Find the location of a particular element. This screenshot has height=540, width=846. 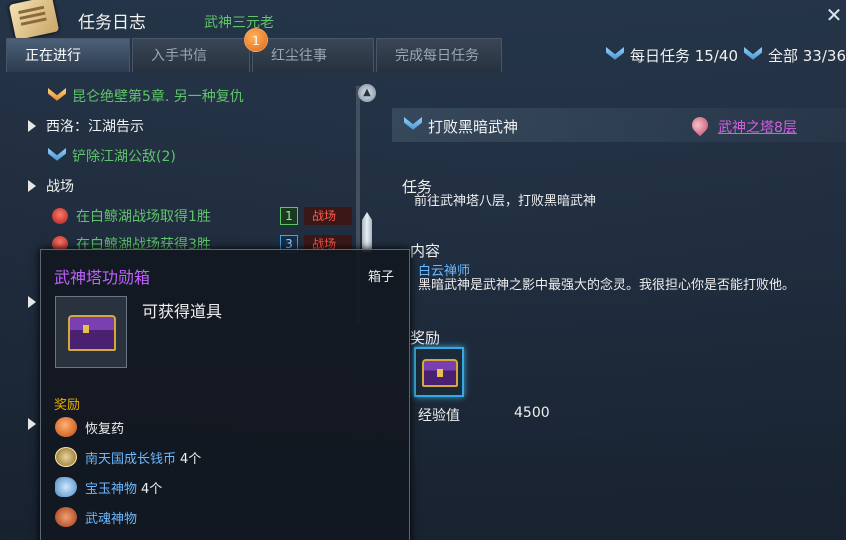

exp-value: 4500 is located at coordinates (532, 413).